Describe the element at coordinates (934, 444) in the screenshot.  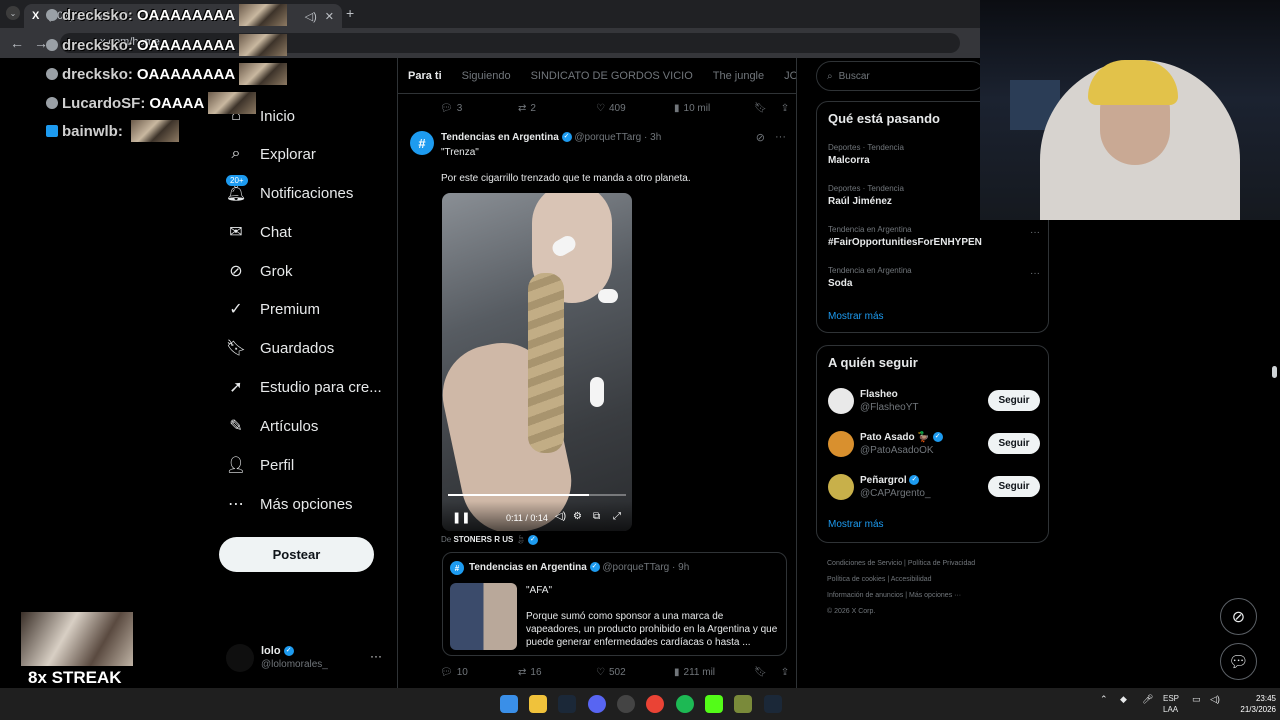
I see `follow-suggestion: Pato Asado 🦆 ✓ @PatoAsadoOK Seguir` at that location.